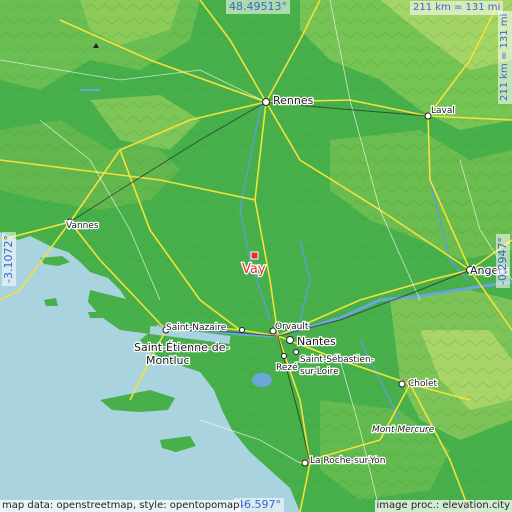  What do you see at coordinates (443, 111) in the screenshot?
I see `city-label-laval: Laval` at bounding box center [443, 111].